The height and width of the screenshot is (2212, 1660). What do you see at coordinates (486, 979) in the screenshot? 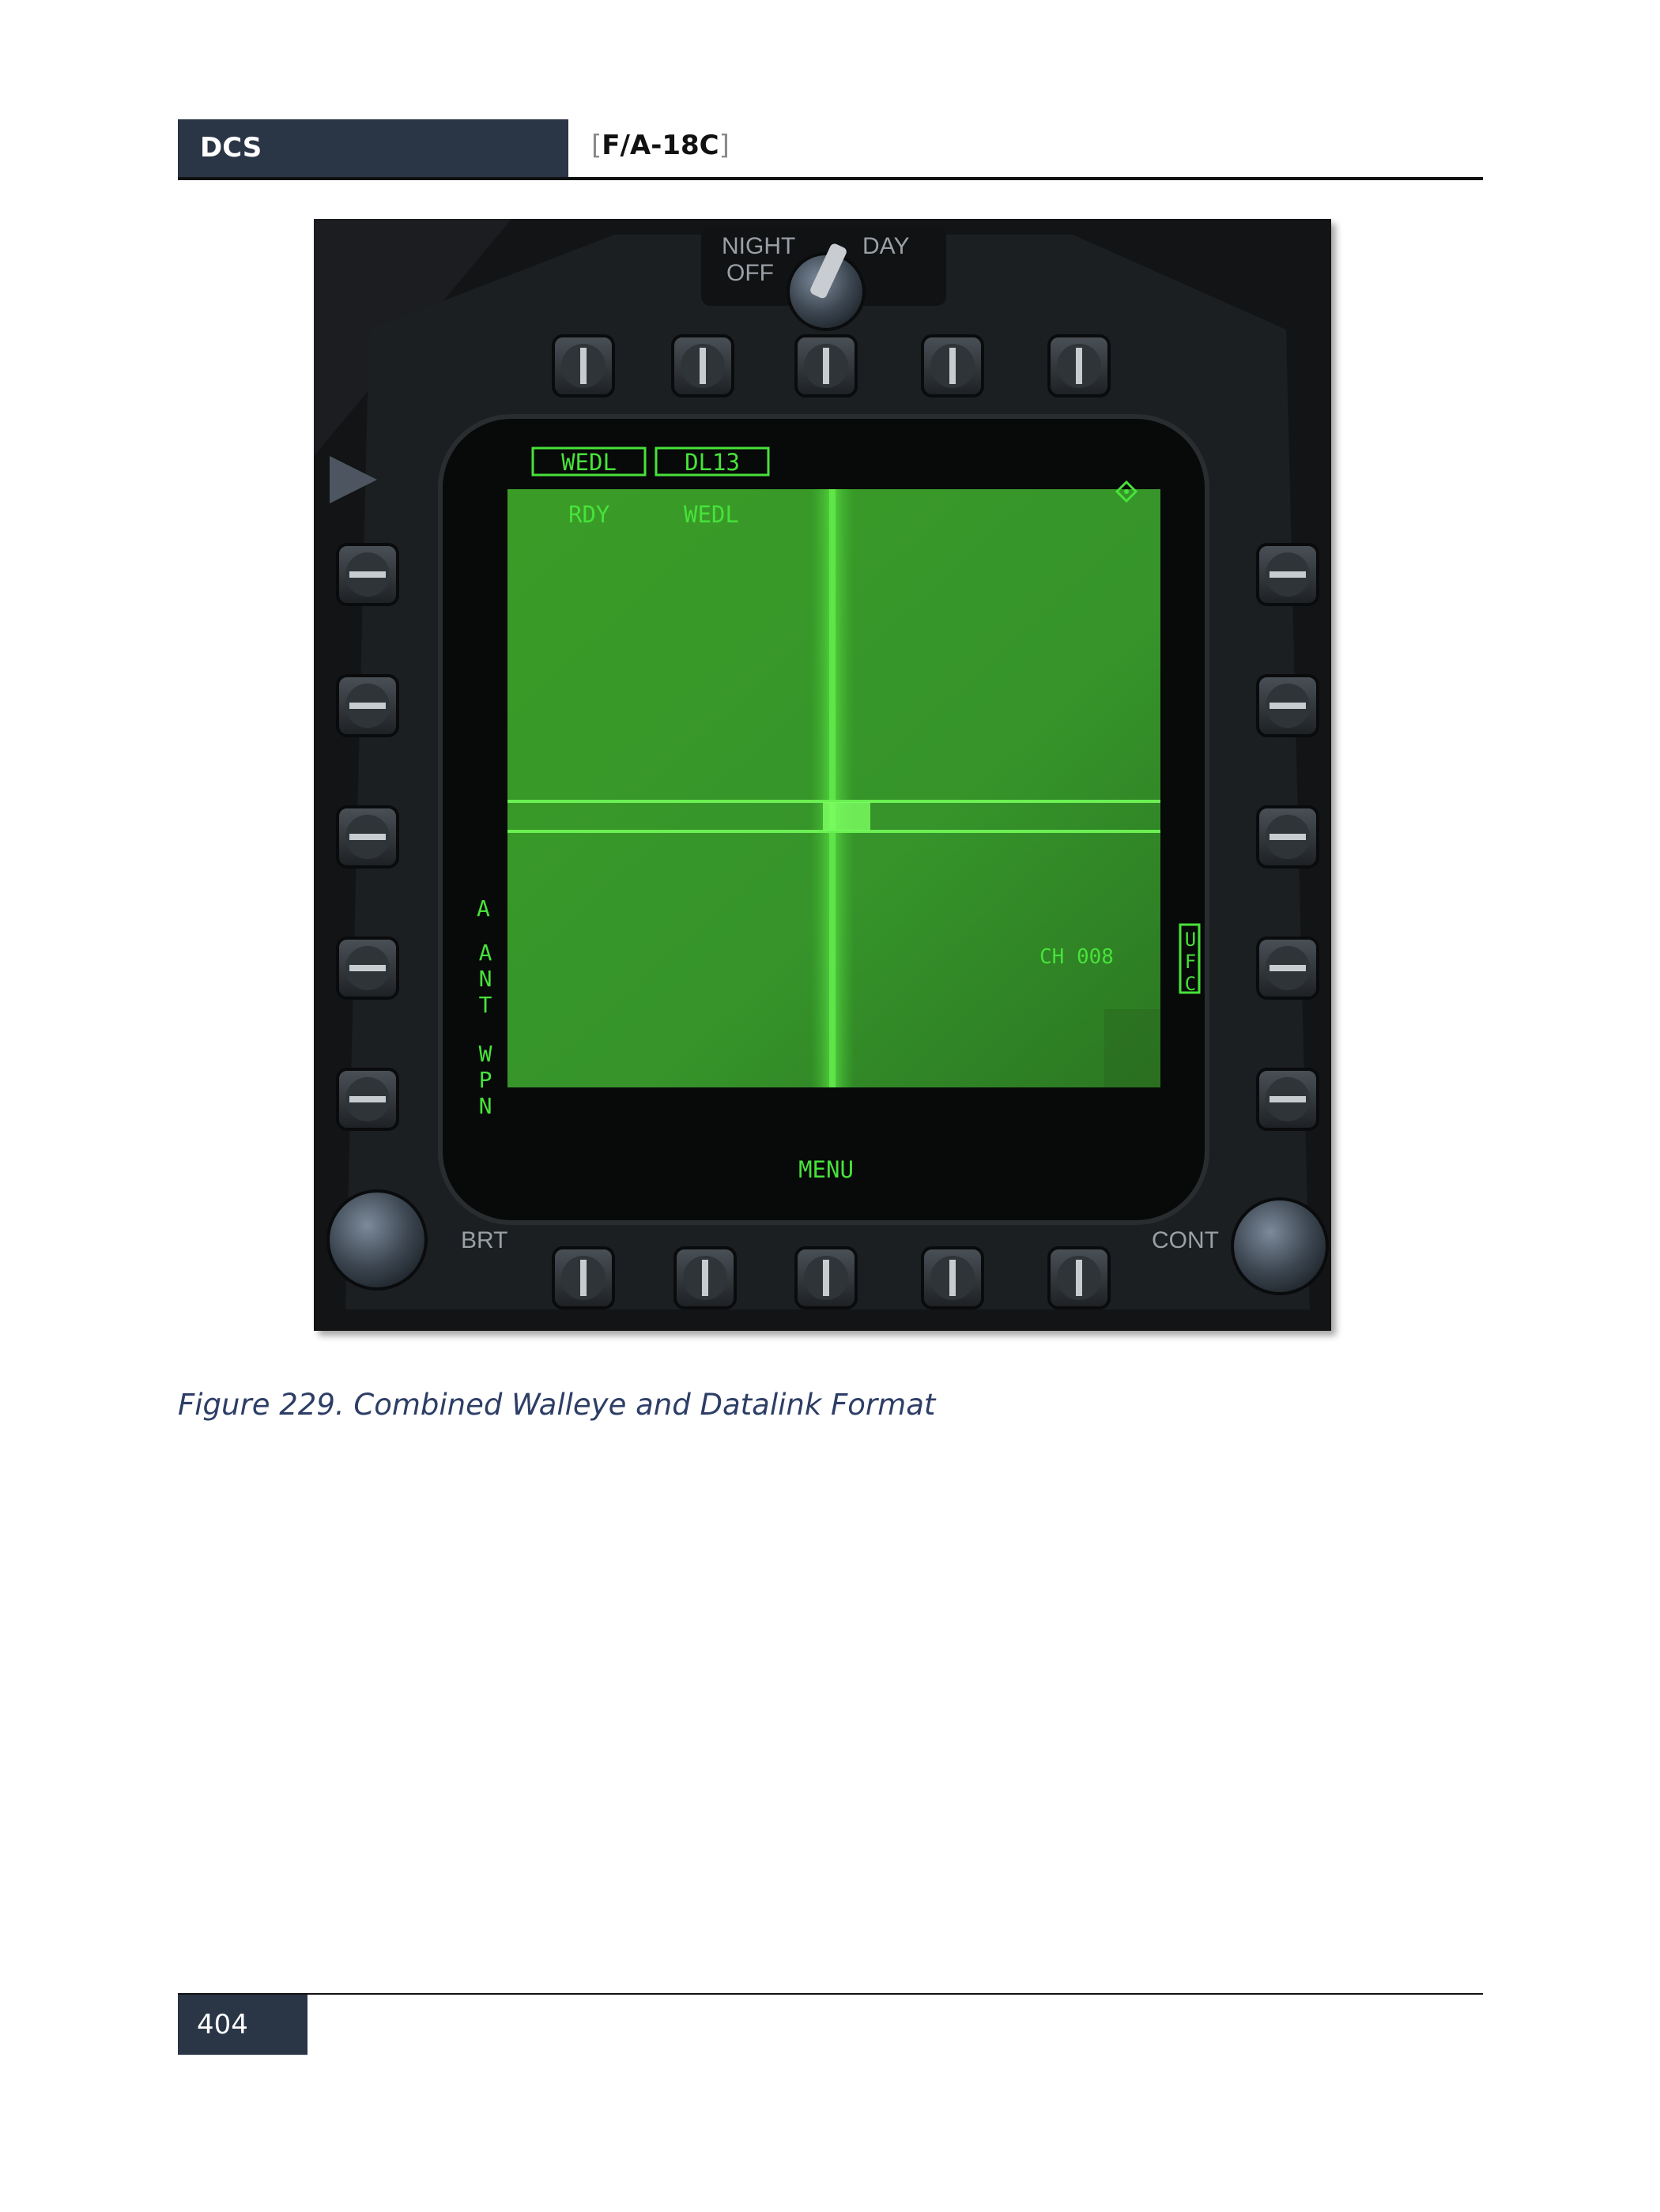
I see `left-ant-label: ANT` at bounding box center [486, 979].